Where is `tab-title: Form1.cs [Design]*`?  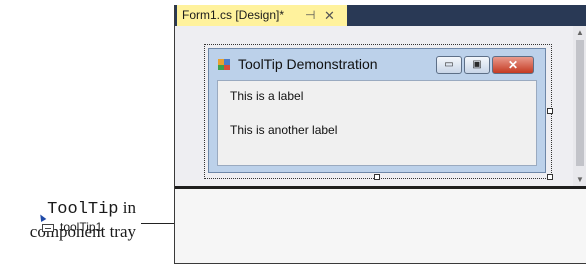 tab-title: Form1.cs [Design]* is located at coordinates (233, 15).